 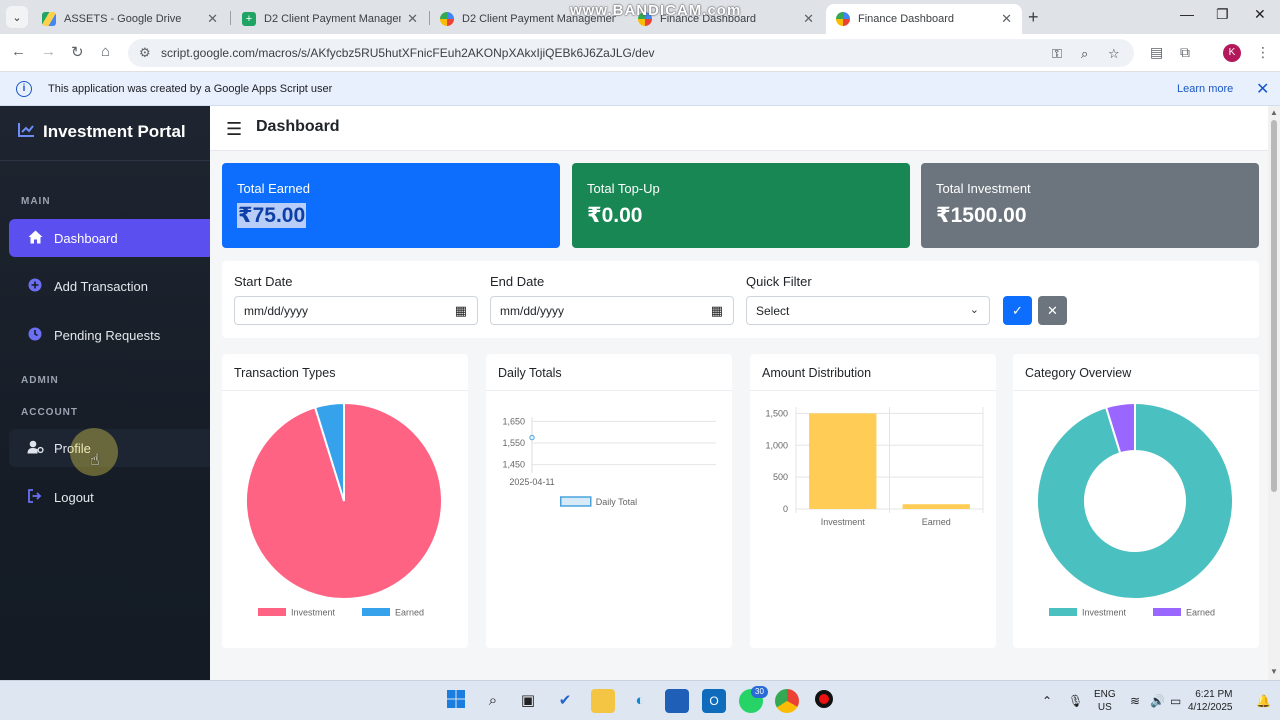 What do you see at coordinates (35, 448) in the screenshot?
I see `user-cog-icon` at bounding box center [35, 448].